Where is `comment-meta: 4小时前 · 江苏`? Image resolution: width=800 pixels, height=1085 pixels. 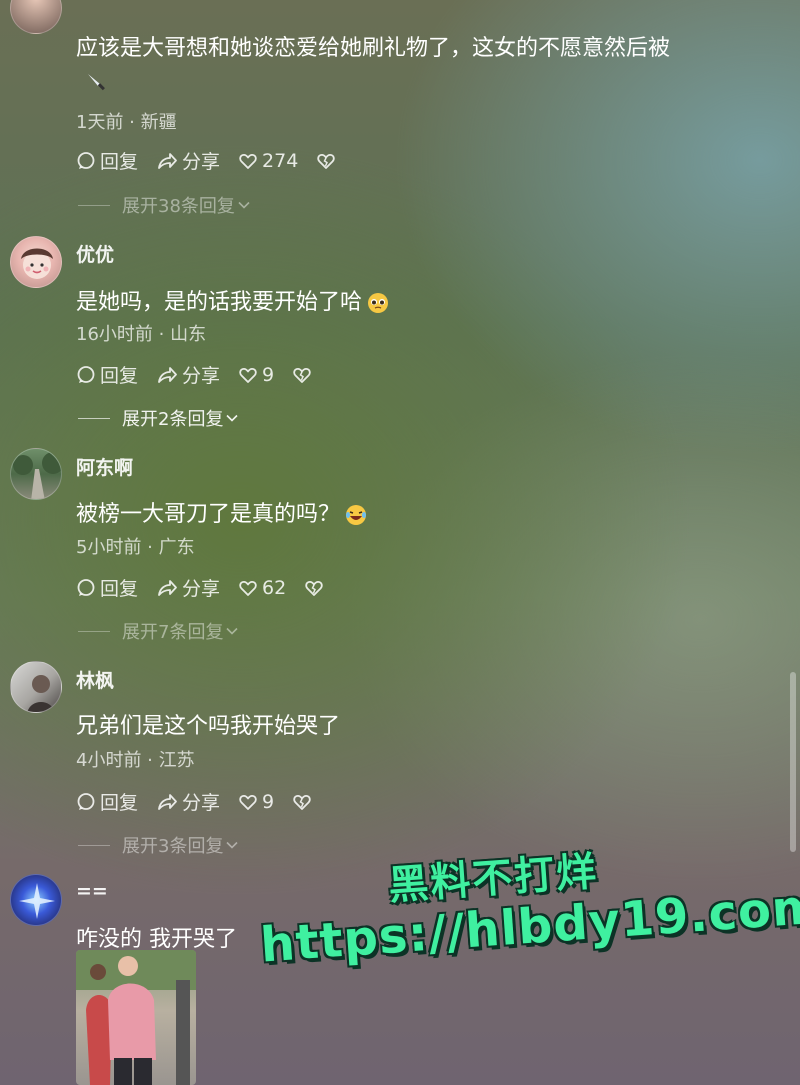
comment-meta: 4小时前 · 江苏 is located at coordinates (135, 760).